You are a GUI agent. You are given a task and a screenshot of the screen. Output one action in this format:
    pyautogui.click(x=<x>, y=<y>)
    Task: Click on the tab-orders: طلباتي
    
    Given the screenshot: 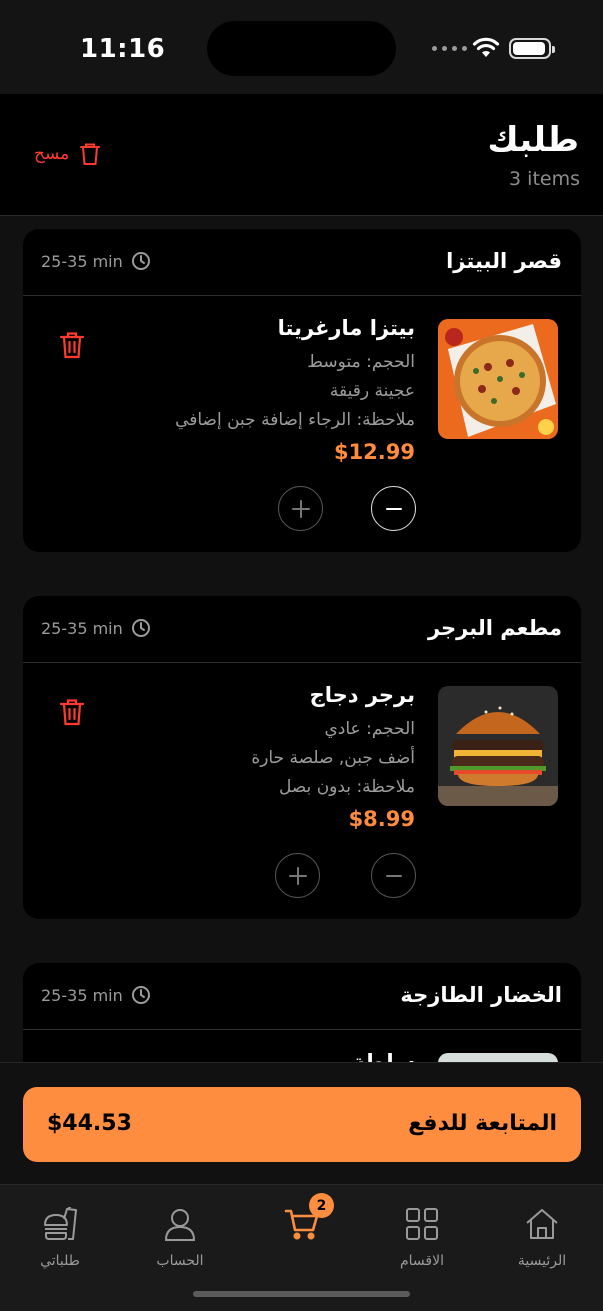 What is the action you would take?
    pyautogui.click(x=60, y=1236)
    